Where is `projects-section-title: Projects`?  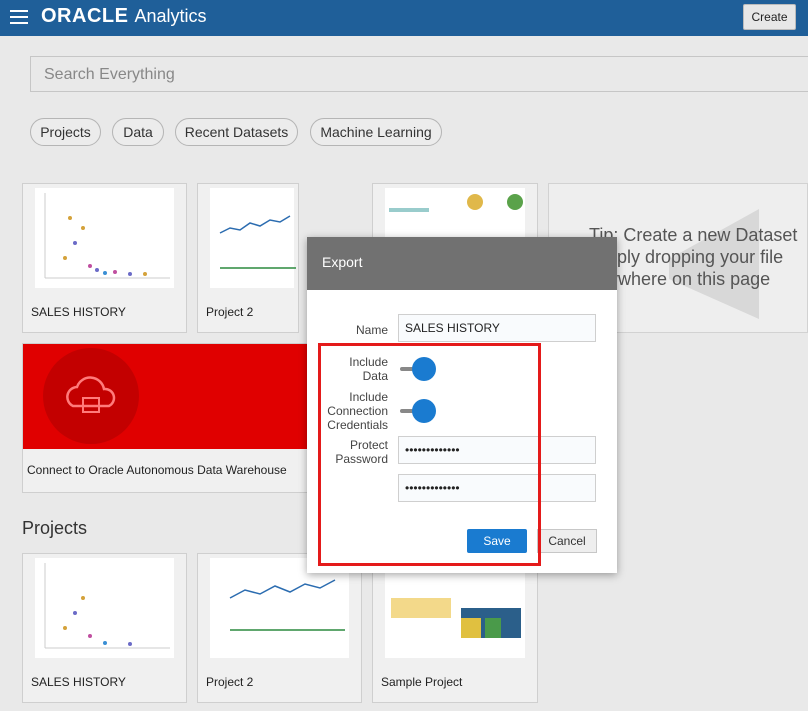
projects-section-title: Projects is located at coordinates (55, 528).